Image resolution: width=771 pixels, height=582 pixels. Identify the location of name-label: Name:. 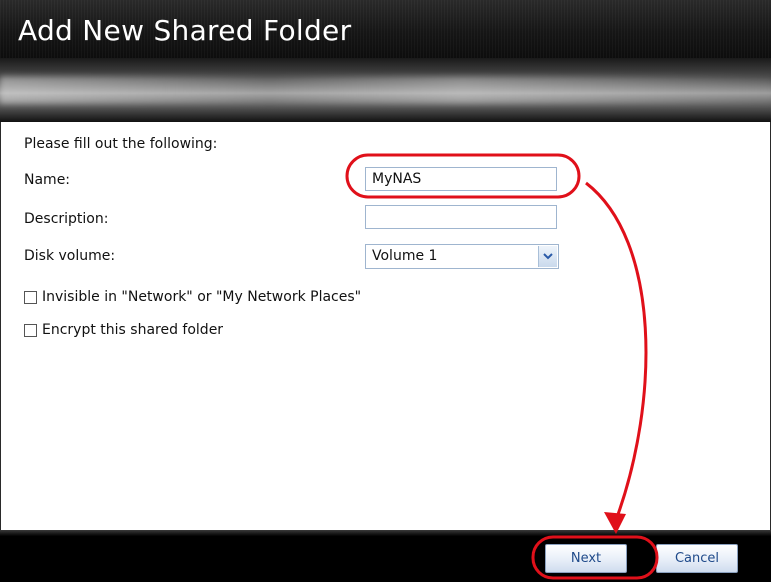
(47, 180).